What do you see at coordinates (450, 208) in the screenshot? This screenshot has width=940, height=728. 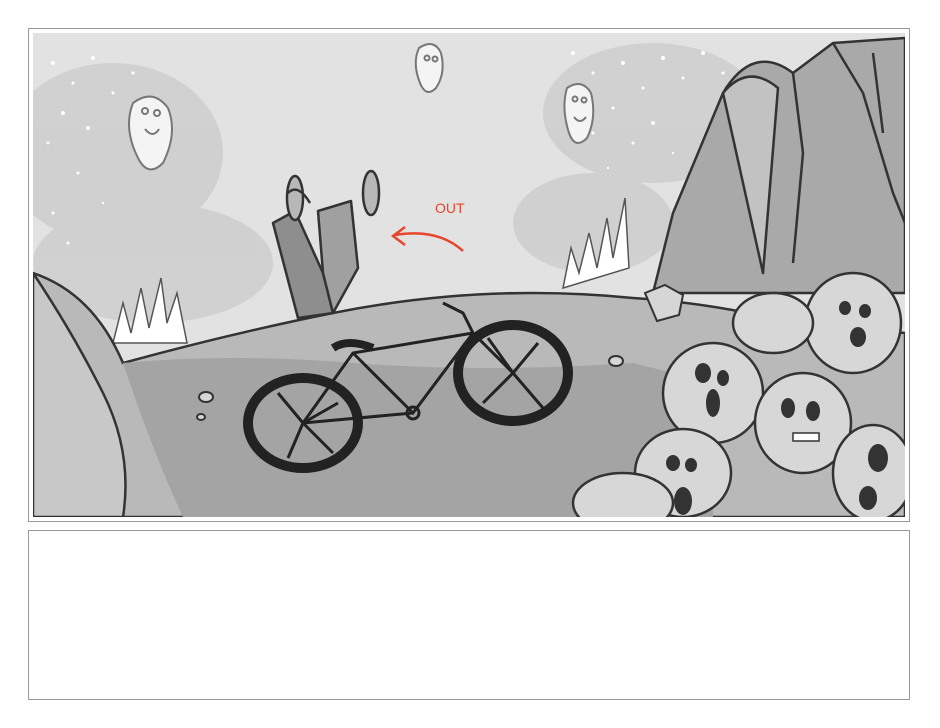 I see `direction-label: OUT` at bounding box center [450, 208].